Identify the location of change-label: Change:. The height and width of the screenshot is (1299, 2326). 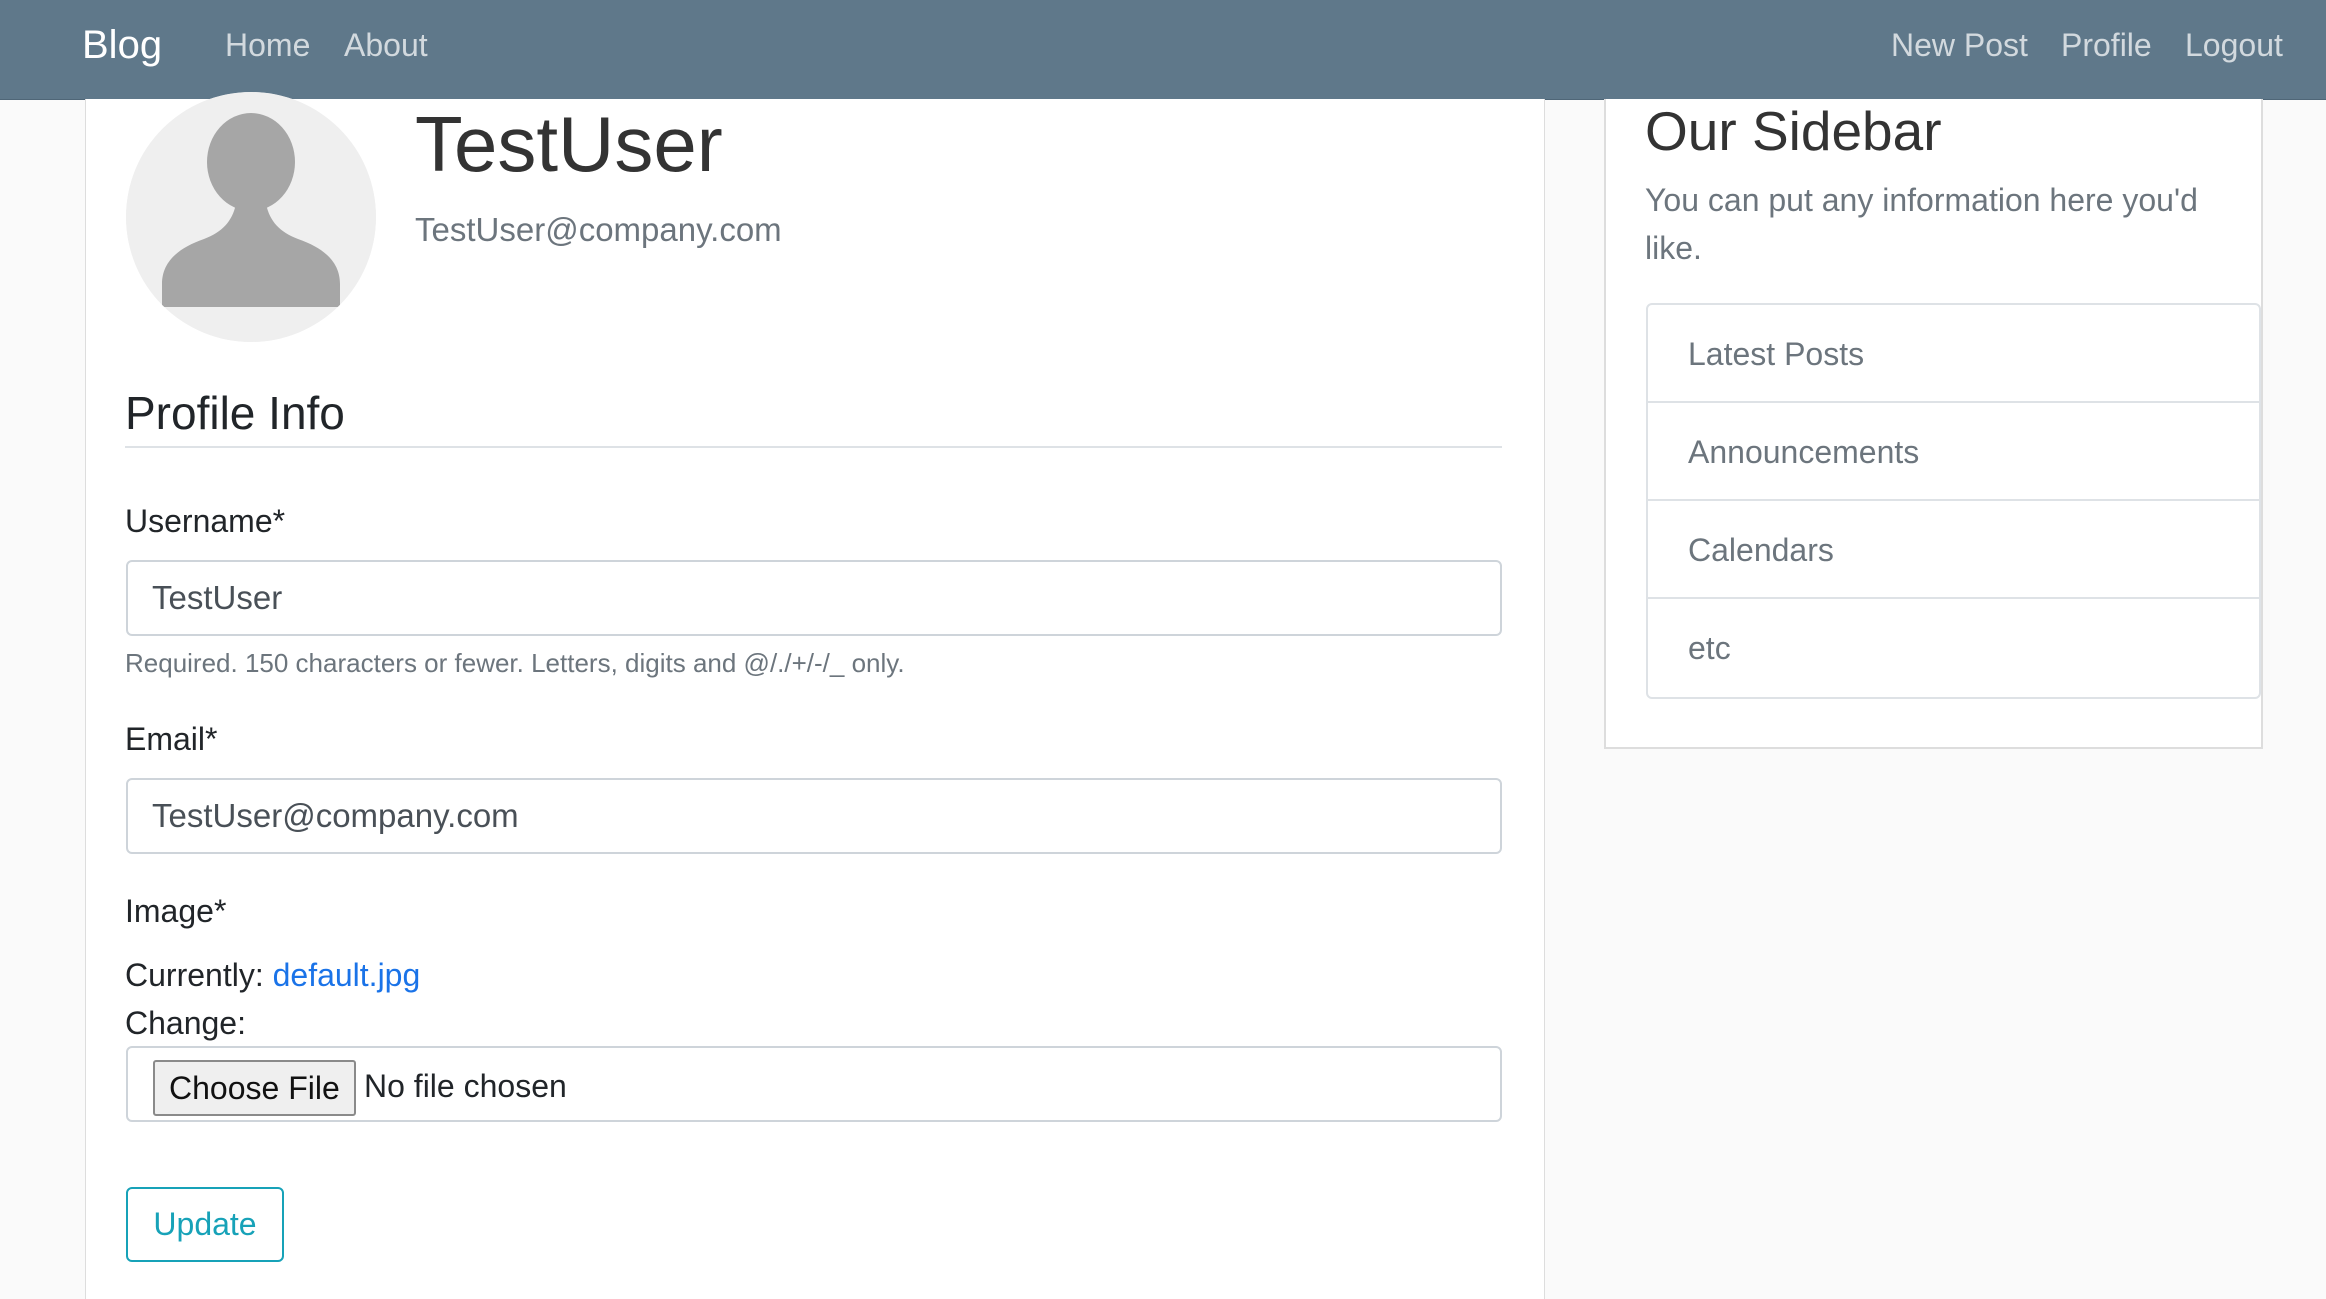
(185, 1023).